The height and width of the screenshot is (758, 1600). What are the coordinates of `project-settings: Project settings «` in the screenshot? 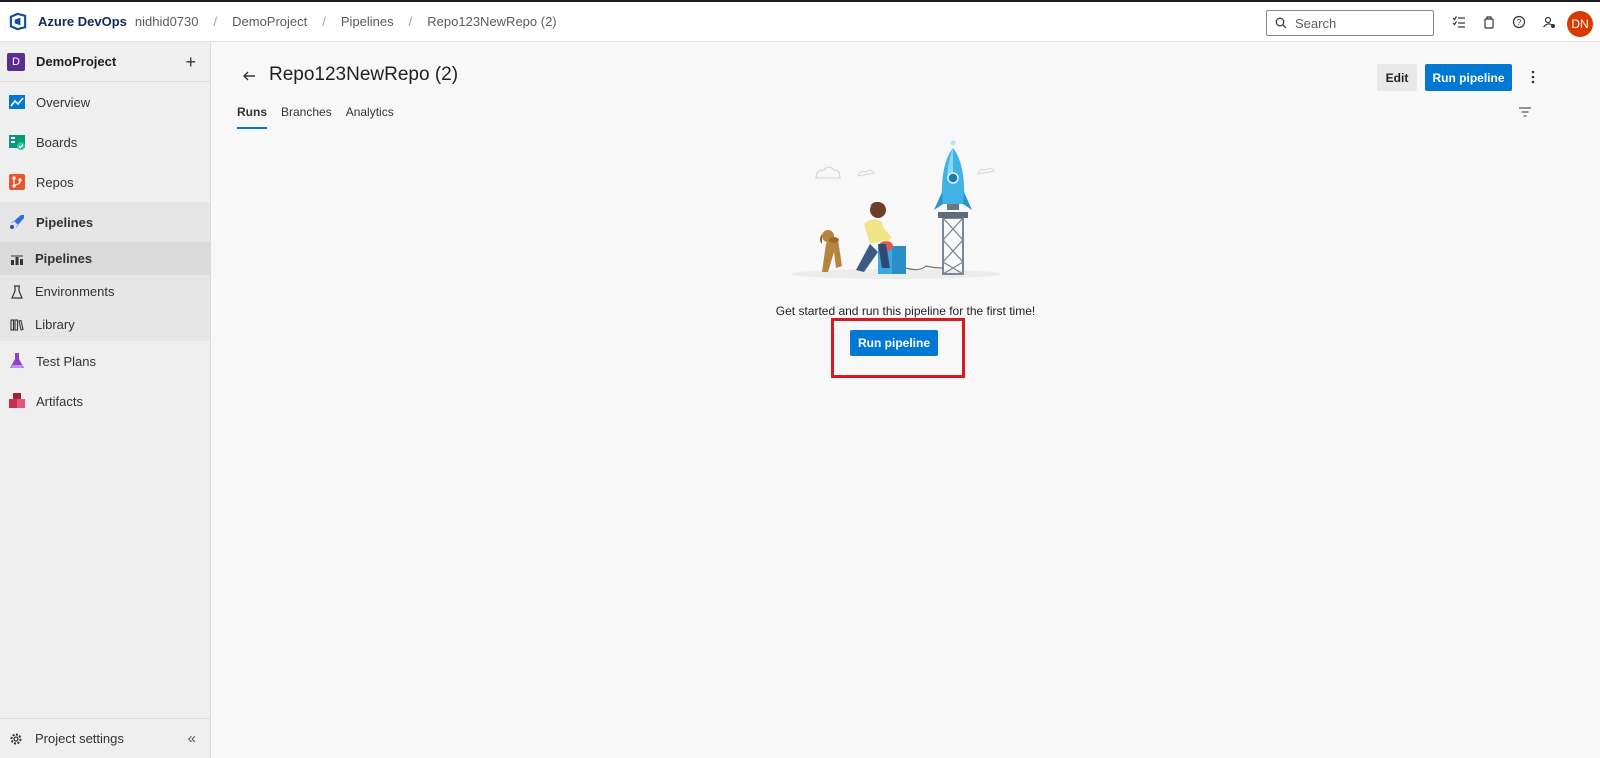 It's located at (105, 738).